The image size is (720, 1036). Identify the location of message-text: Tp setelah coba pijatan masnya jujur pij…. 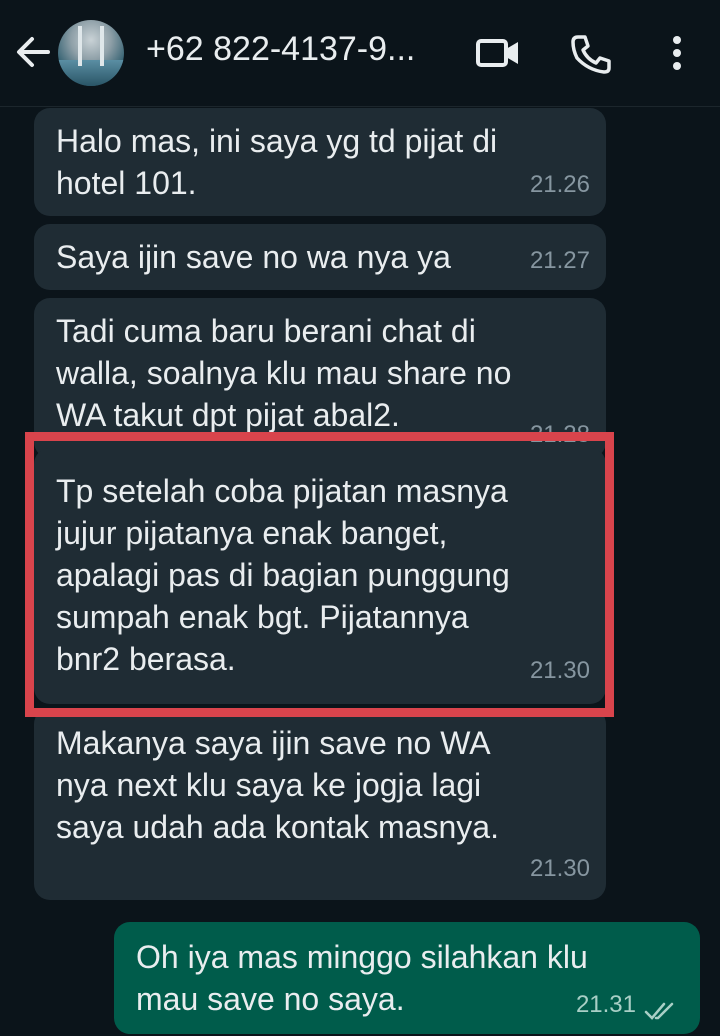
(283, 575).